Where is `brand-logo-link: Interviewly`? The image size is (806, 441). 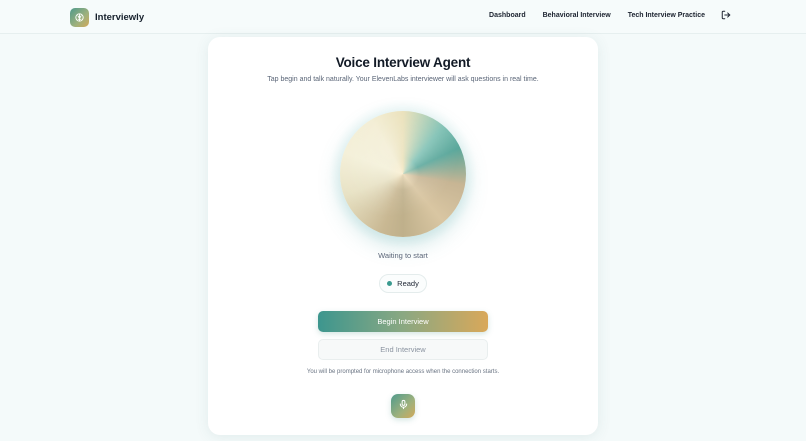 brand-logo-link: Interviewly is located at coordinates (107, 17).